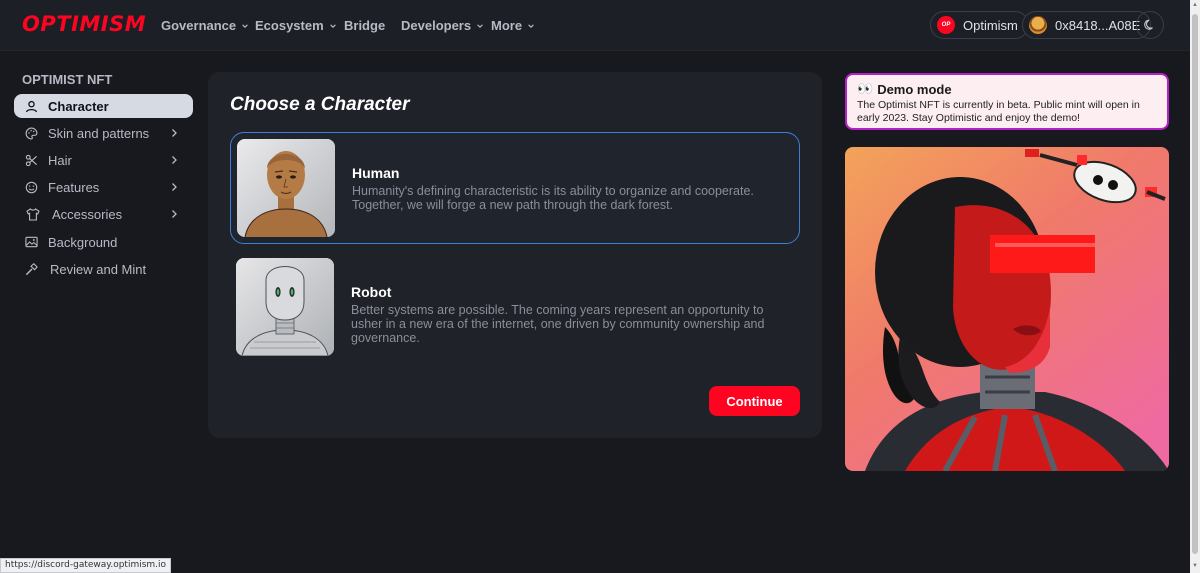 The height and width of the screenshot is (573, 1200). Describe the element at coordinates (86, 565) in the screenshot. I see `status-bar-url: https://discord-gateway.optimism.io` at that location.